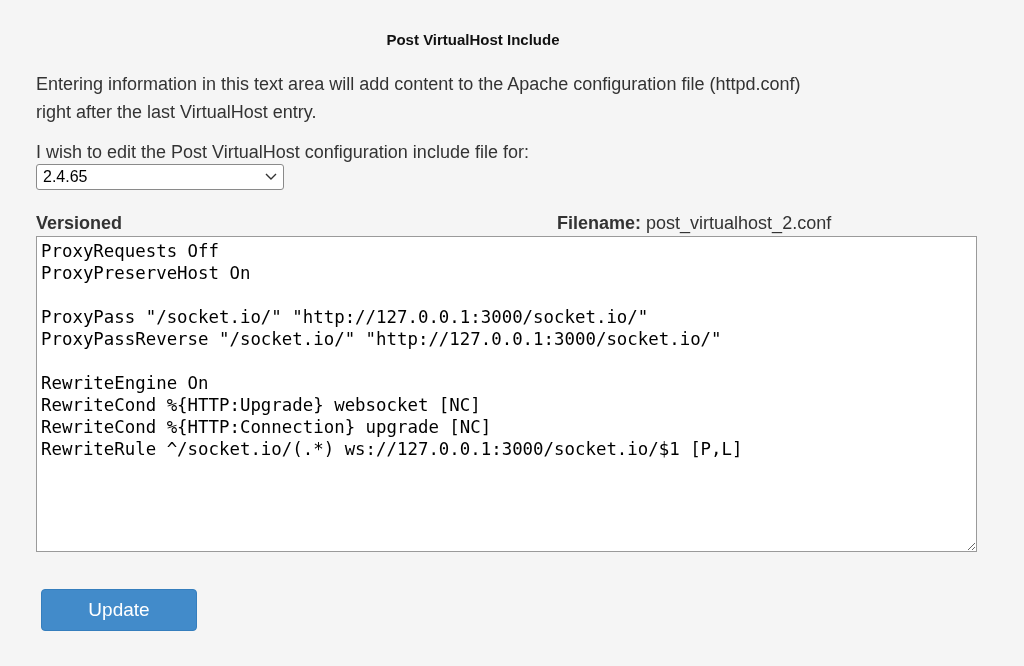  What do you see at coordinates (119, 610) in the screenshot?
I see `update-button: Update` at bounding box center [119, 610].